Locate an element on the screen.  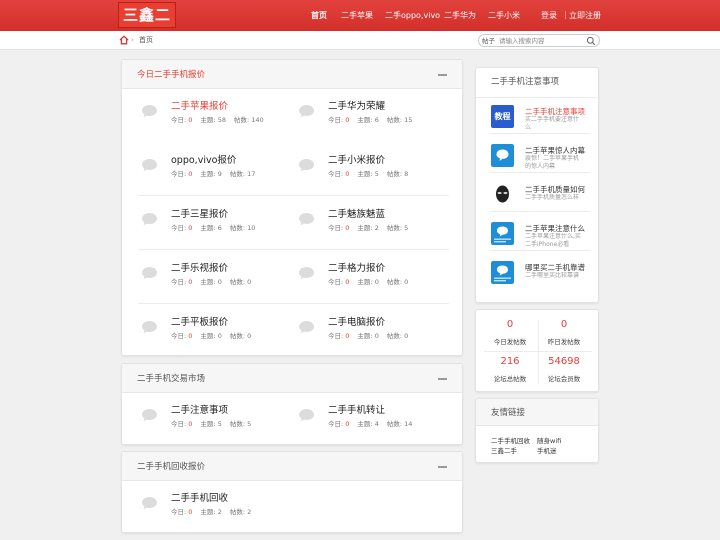
section-header: 二手手机交易市场 is located at coordinates (292, 378).